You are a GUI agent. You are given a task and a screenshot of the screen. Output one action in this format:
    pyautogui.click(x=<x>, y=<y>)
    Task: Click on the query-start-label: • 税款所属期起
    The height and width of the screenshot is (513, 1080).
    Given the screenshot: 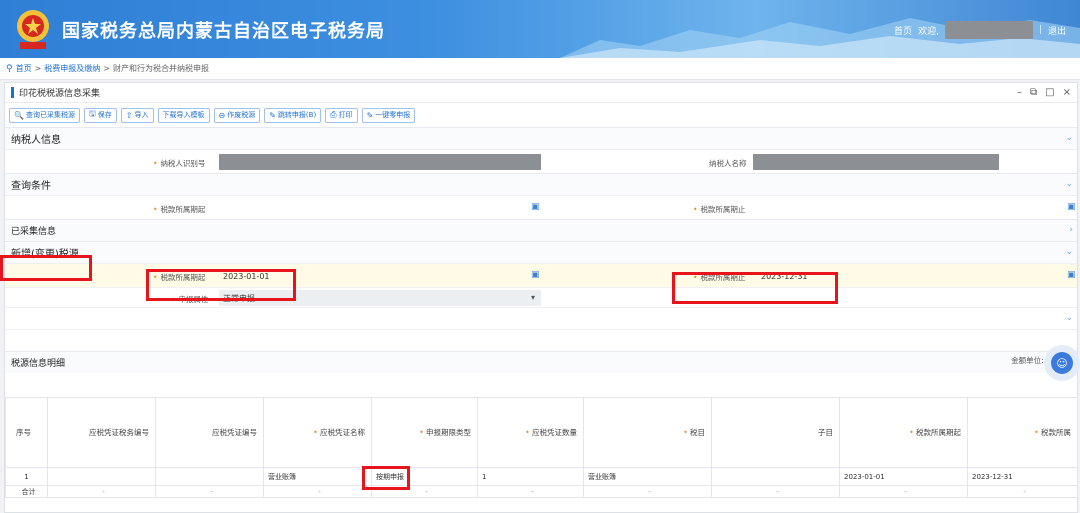 What is the action you would take?
    pyautogui.click(x=179, y=209)
    